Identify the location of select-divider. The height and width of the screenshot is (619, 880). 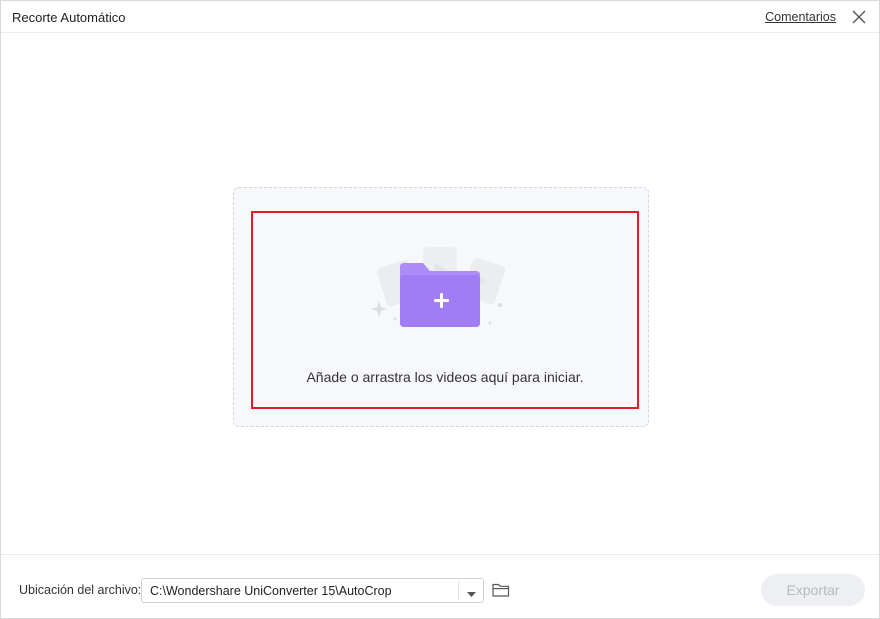
(458, 590).